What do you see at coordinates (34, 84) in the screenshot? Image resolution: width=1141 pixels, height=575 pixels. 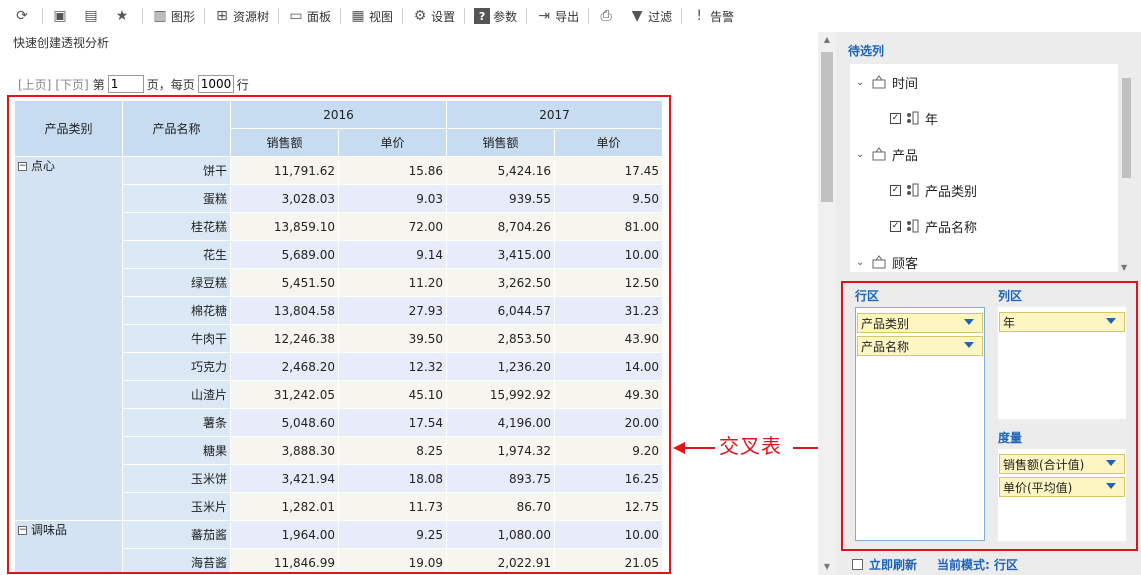 I see `prev-page-link: [上页]` at bounding box center [34, 84].